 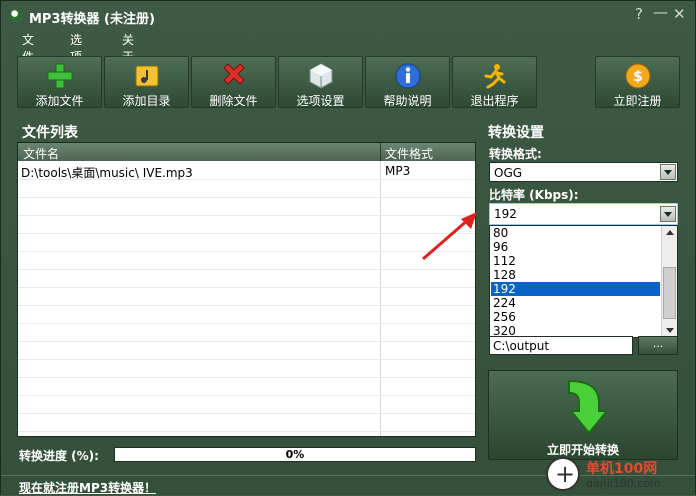 I want to click on progress-bar: 0%, so click(x=295, y=454).